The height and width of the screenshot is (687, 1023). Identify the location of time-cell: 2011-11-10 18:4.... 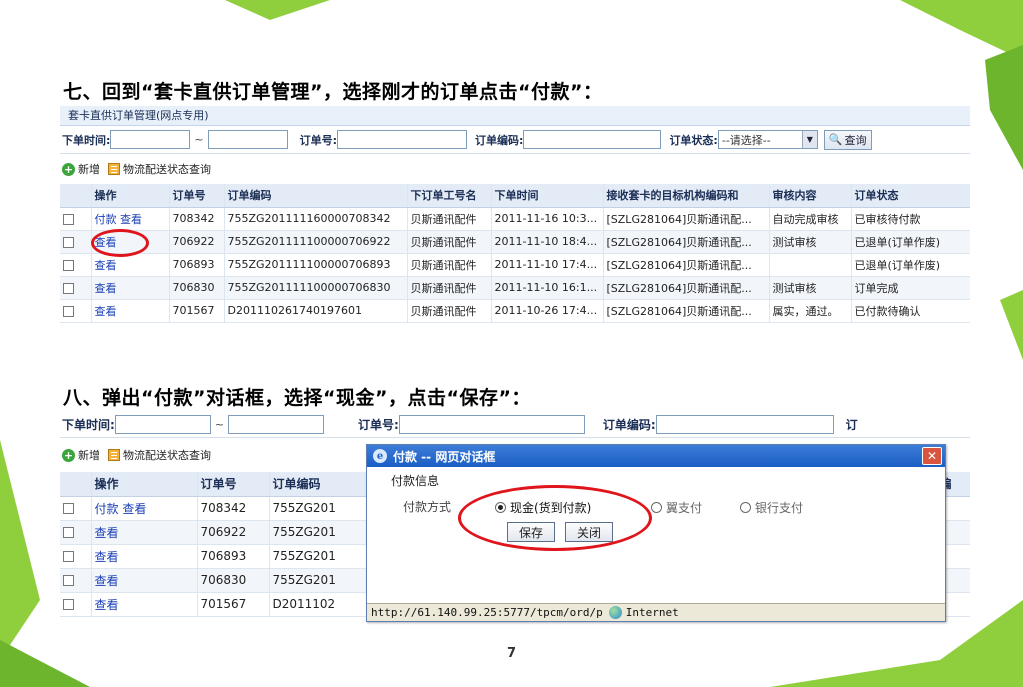
(547, 242).